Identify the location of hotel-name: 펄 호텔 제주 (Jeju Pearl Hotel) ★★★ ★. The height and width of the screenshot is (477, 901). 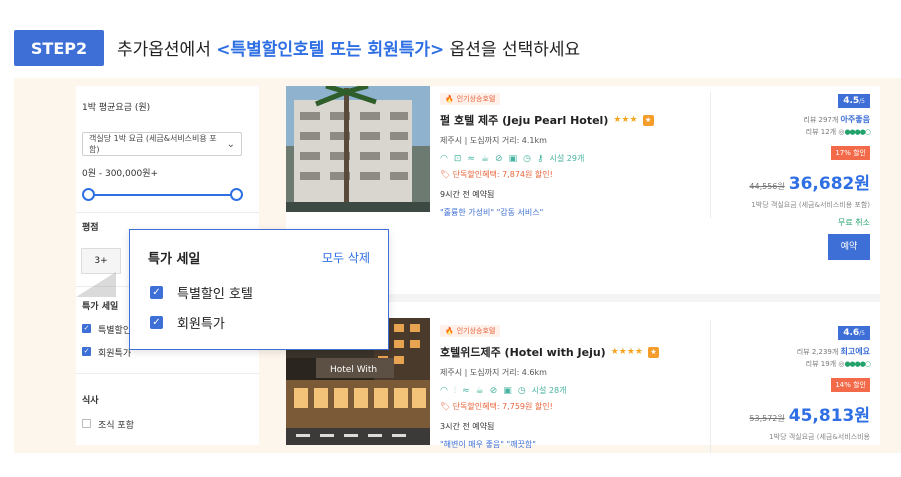
(570, 120).